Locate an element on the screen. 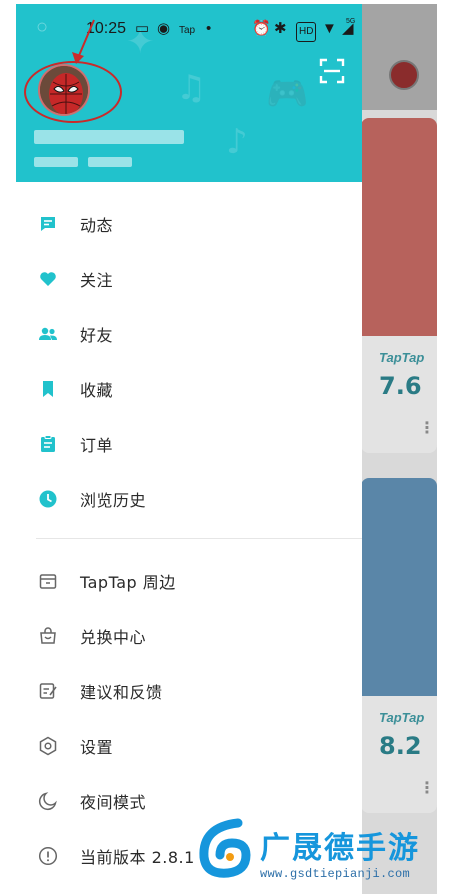 This screenshot has width=453, height=894. clock-icon is located at coordinates (48, 498).